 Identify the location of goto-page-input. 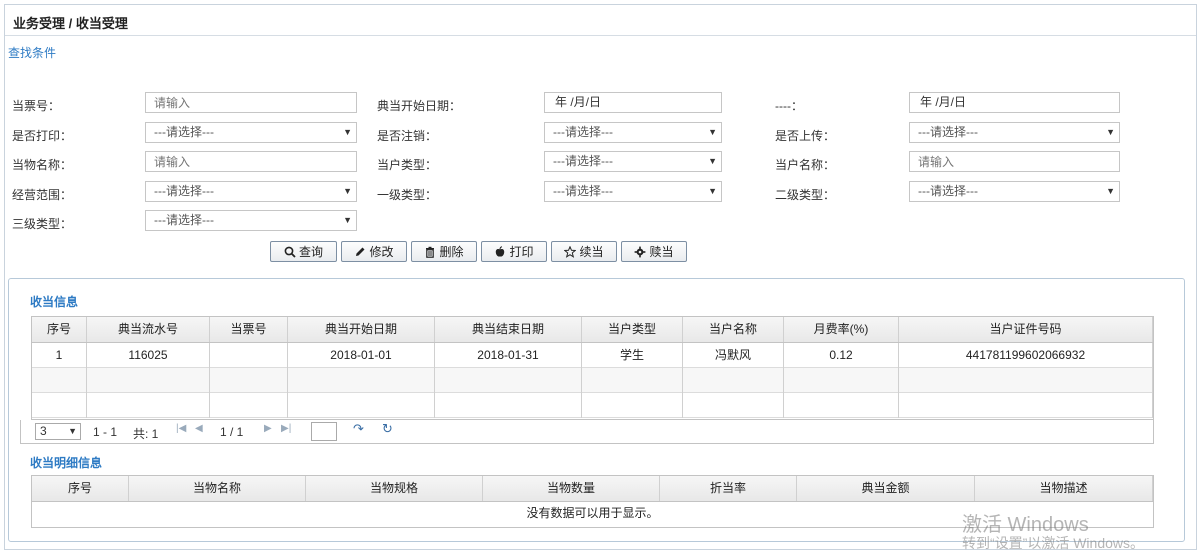
(324, 431).